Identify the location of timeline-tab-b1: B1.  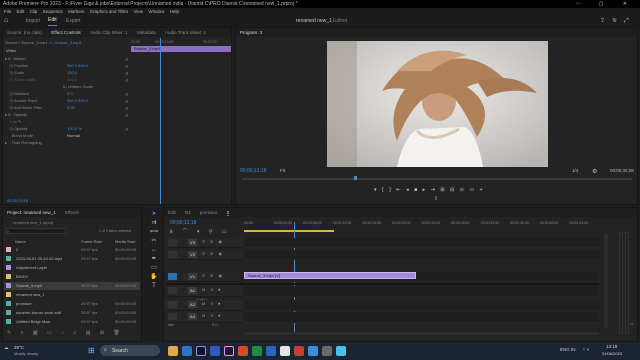
(188, 212).